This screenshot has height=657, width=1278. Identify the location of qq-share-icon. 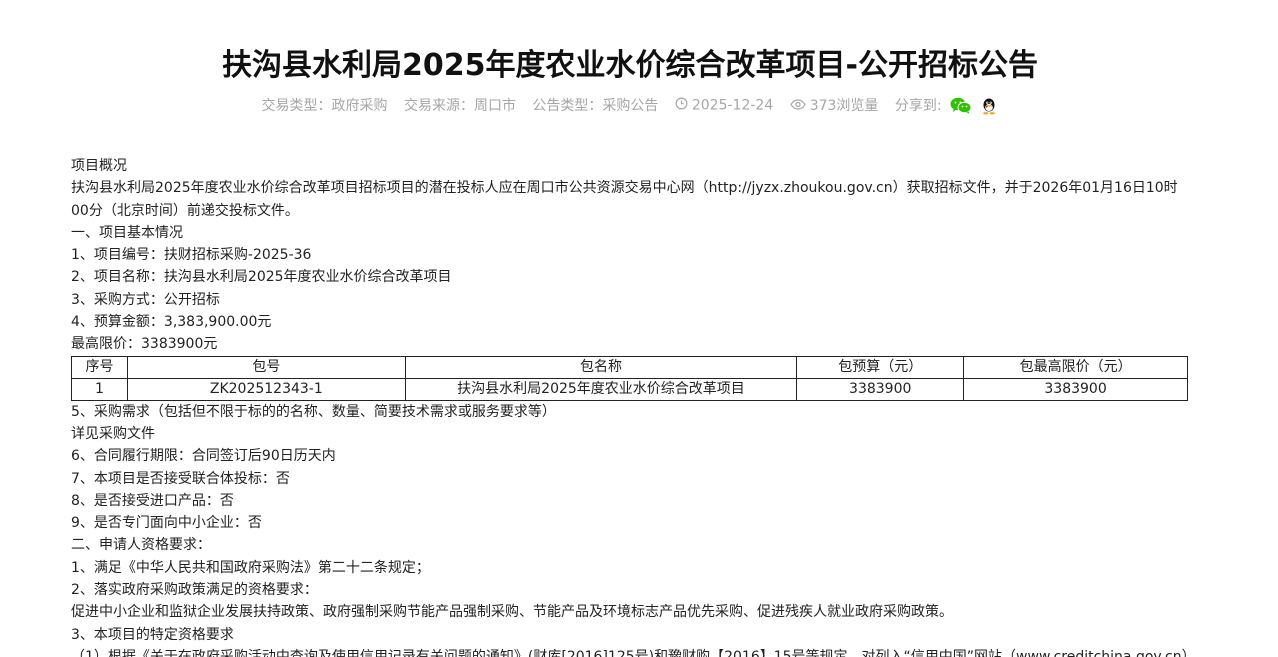
(989, 106).